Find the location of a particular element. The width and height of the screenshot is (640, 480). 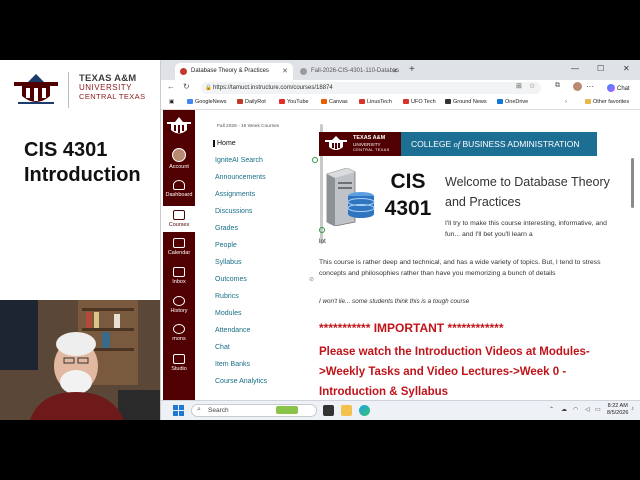

presenter-webcam is located at coordinates (80, 360).